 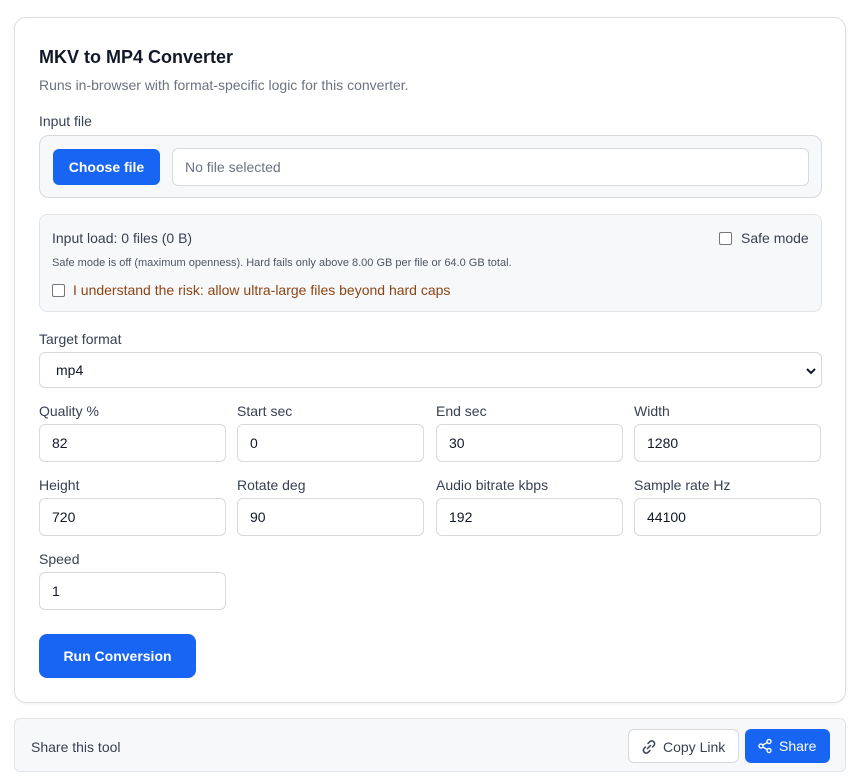 I want to click on safe-mode-checkbox, so click(x=725, y=238).